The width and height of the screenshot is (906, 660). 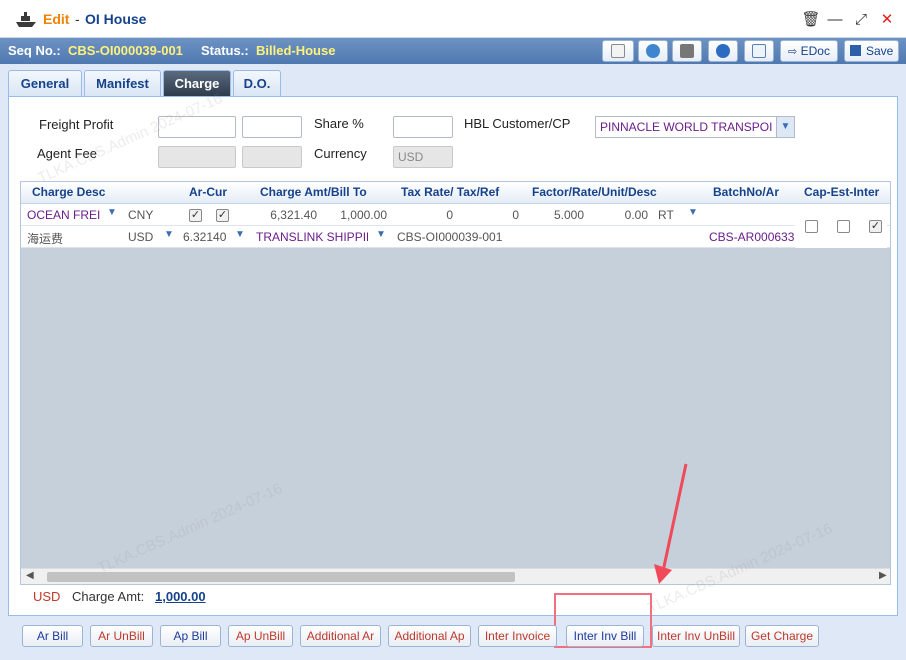 I want to click on refresh-icon, so click(x=723, y=51).